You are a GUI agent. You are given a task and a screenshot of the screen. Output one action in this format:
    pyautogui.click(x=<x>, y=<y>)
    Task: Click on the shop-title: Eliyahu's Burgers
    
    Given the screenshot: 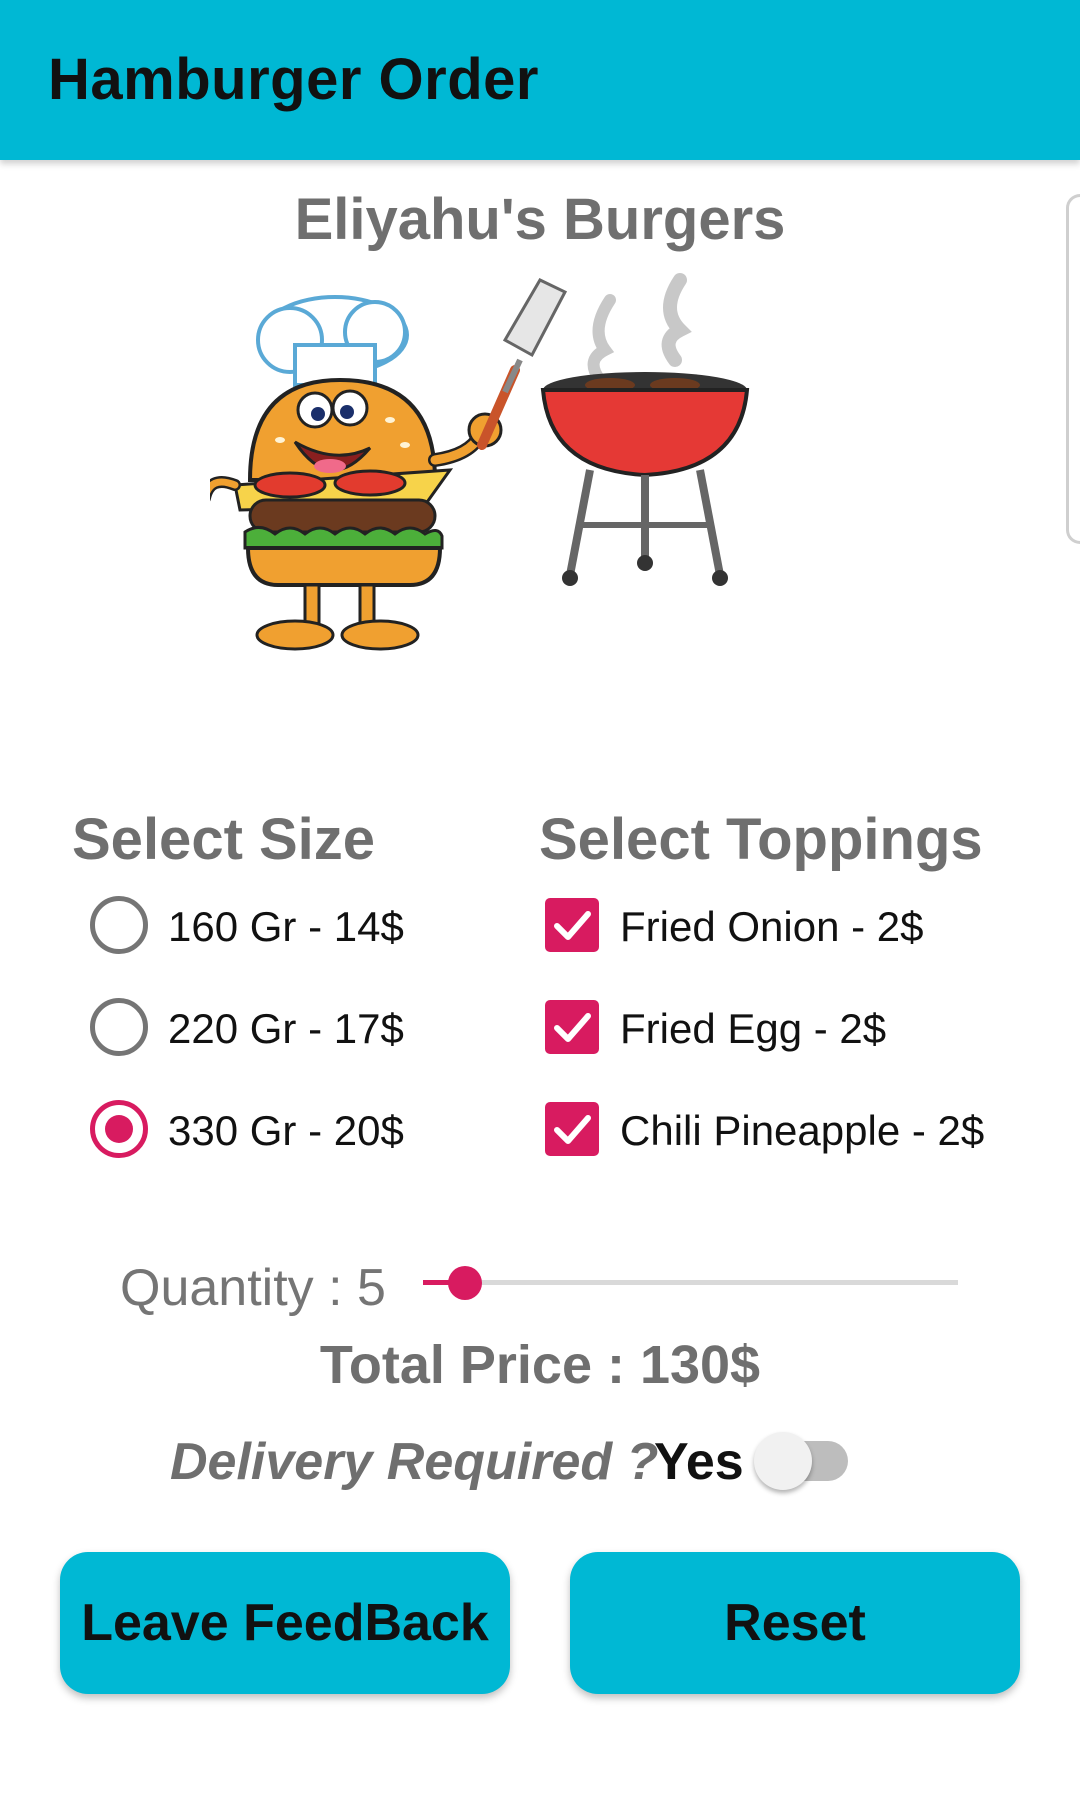 What is the action you would take?
    pyautogui.click(x=540, y=219)
    